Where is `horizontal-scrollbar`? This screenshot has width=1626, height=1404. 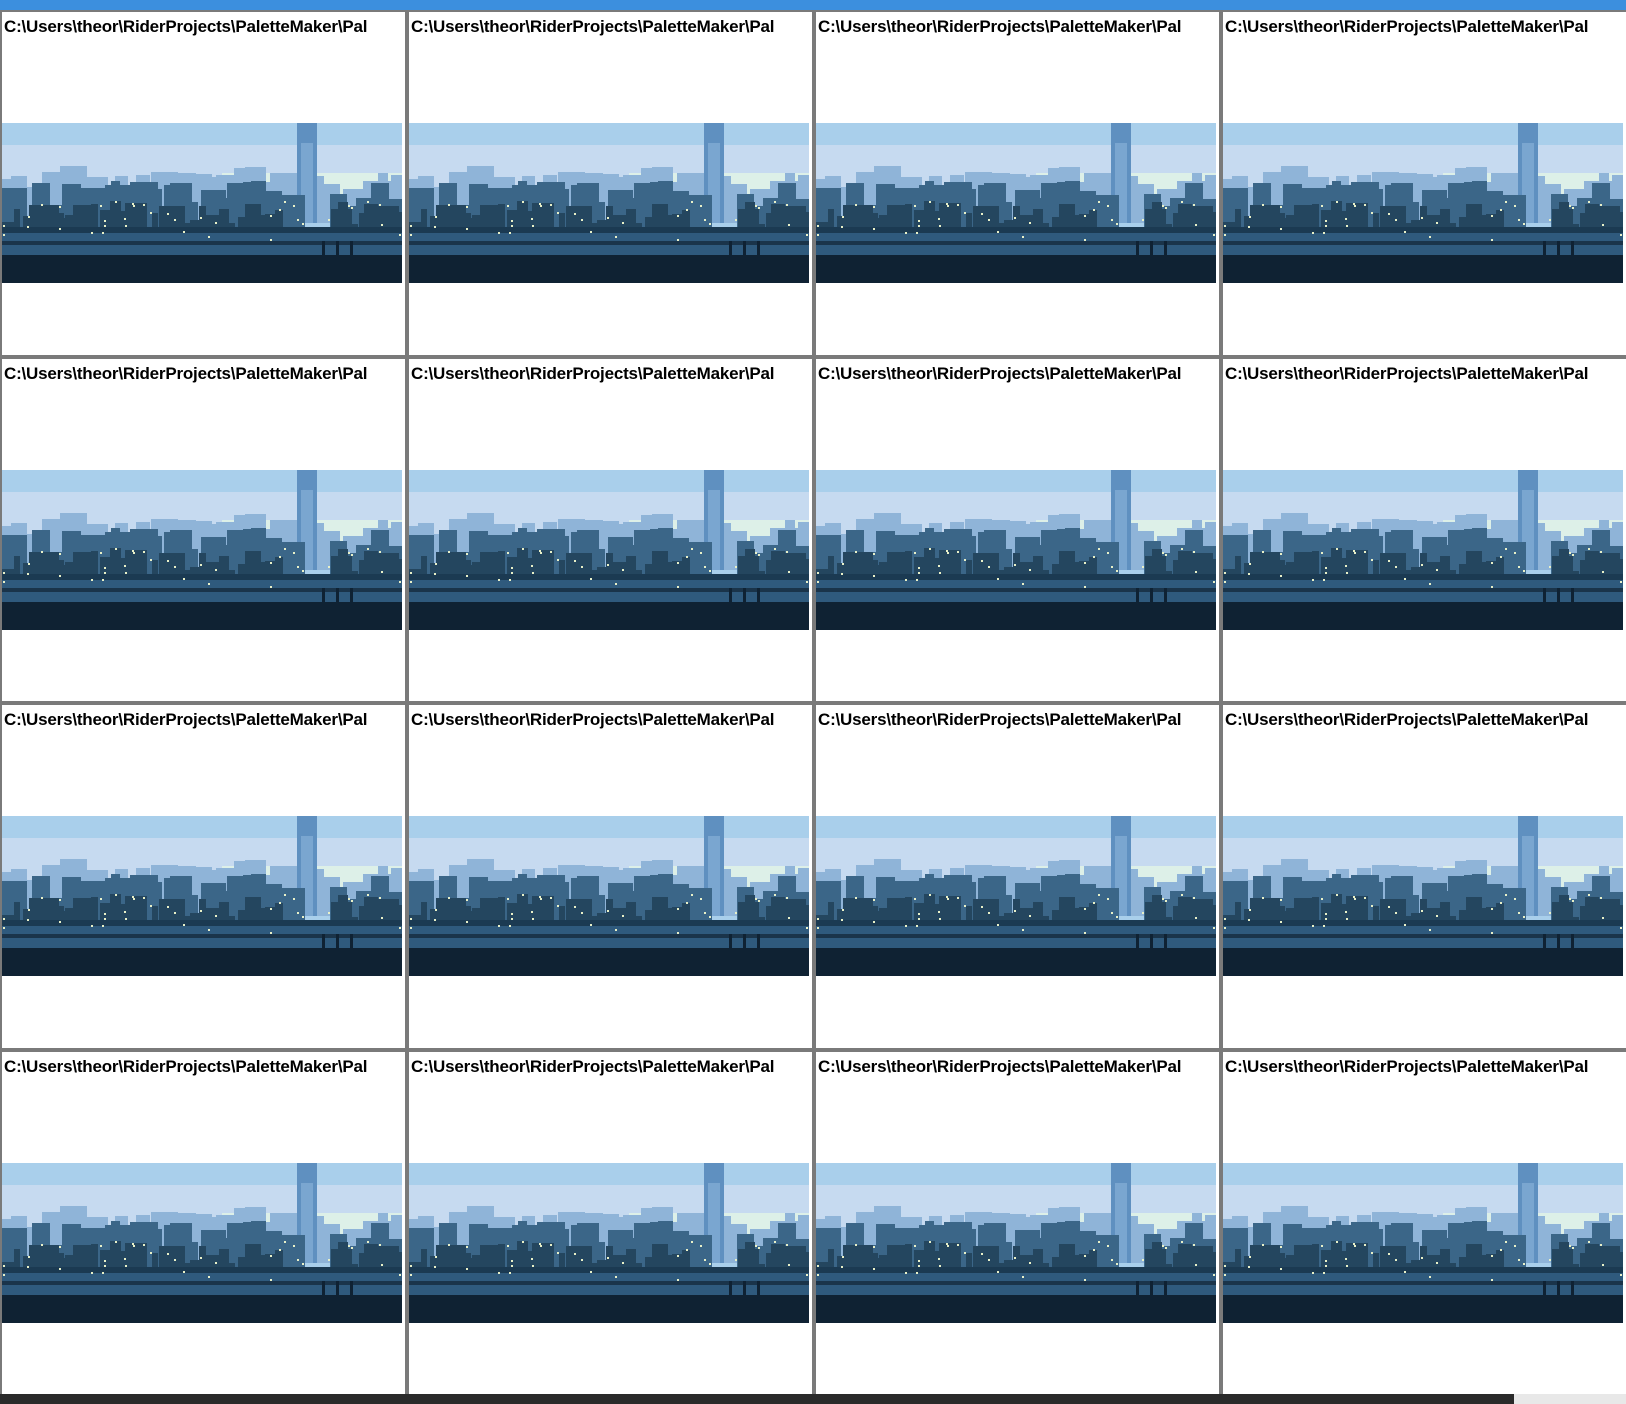
horizontal-scrollbar is located at coordinates (757, 1399).